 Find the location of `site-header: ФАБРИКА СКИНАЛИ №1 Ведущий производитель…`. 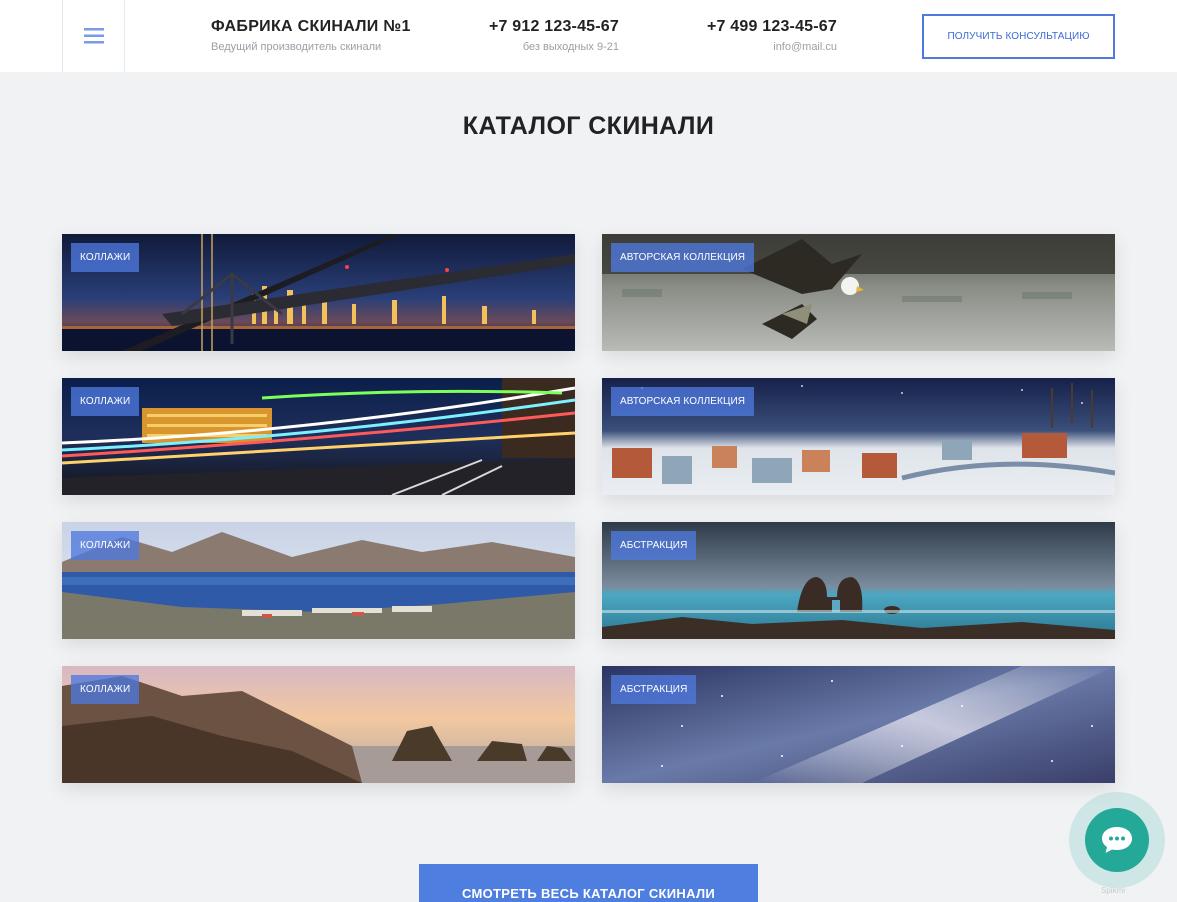

site-header: ФАБРИКА СКИНАЛИ №1 Ведущий производитель… is located at coordinates (588, 36).